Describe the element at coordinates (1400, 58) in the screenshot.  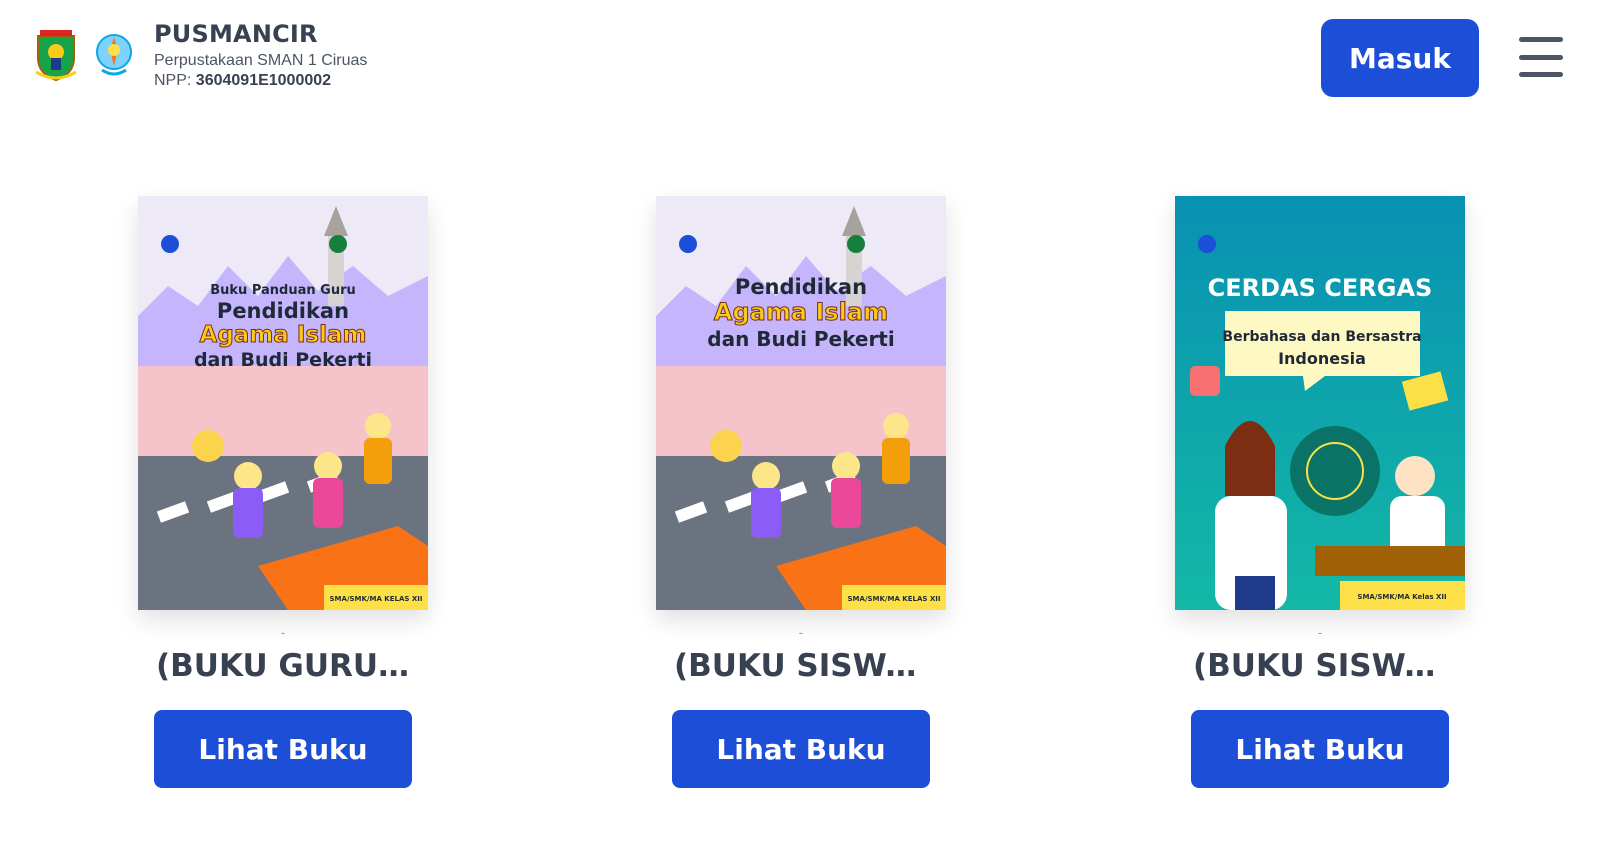
I see `login-button: Masuk` at that location.